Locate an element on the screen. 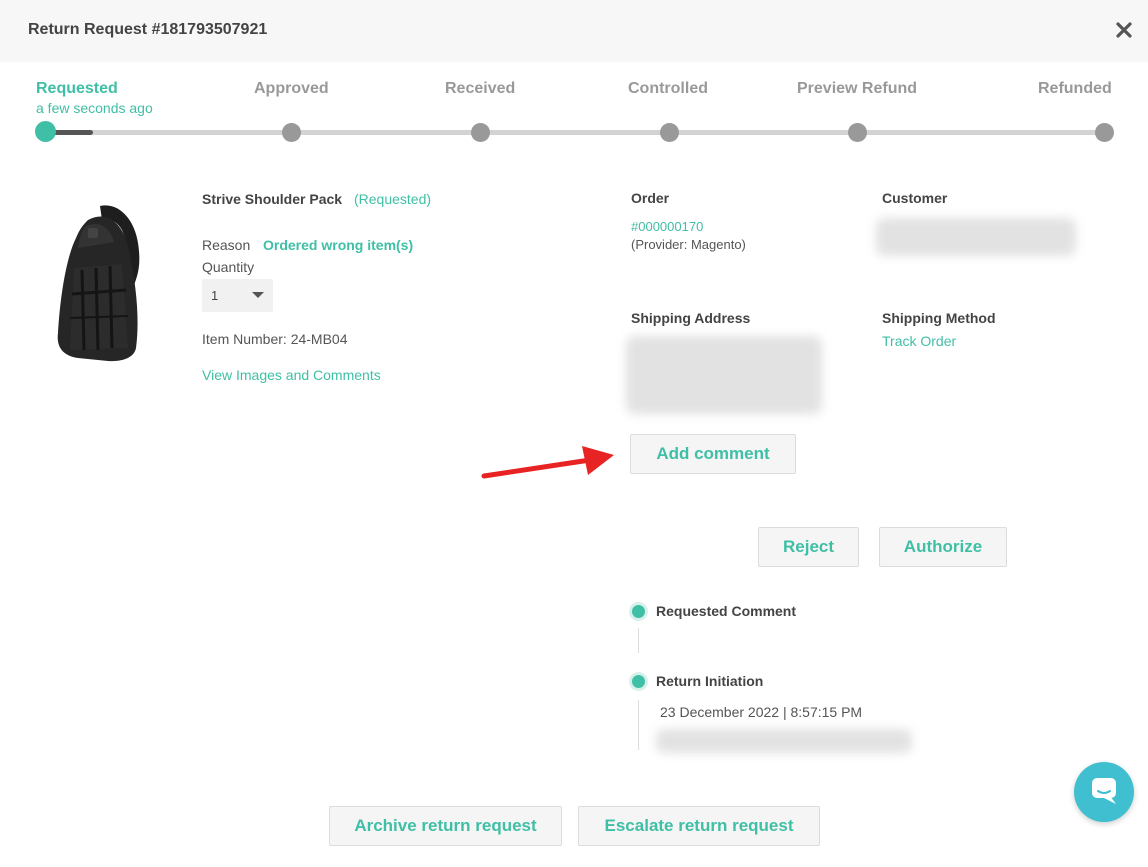 The height and width of the screenshot is (867, 1148). order-provider: (Provider: Magento) is located at coordinates (688, 244).